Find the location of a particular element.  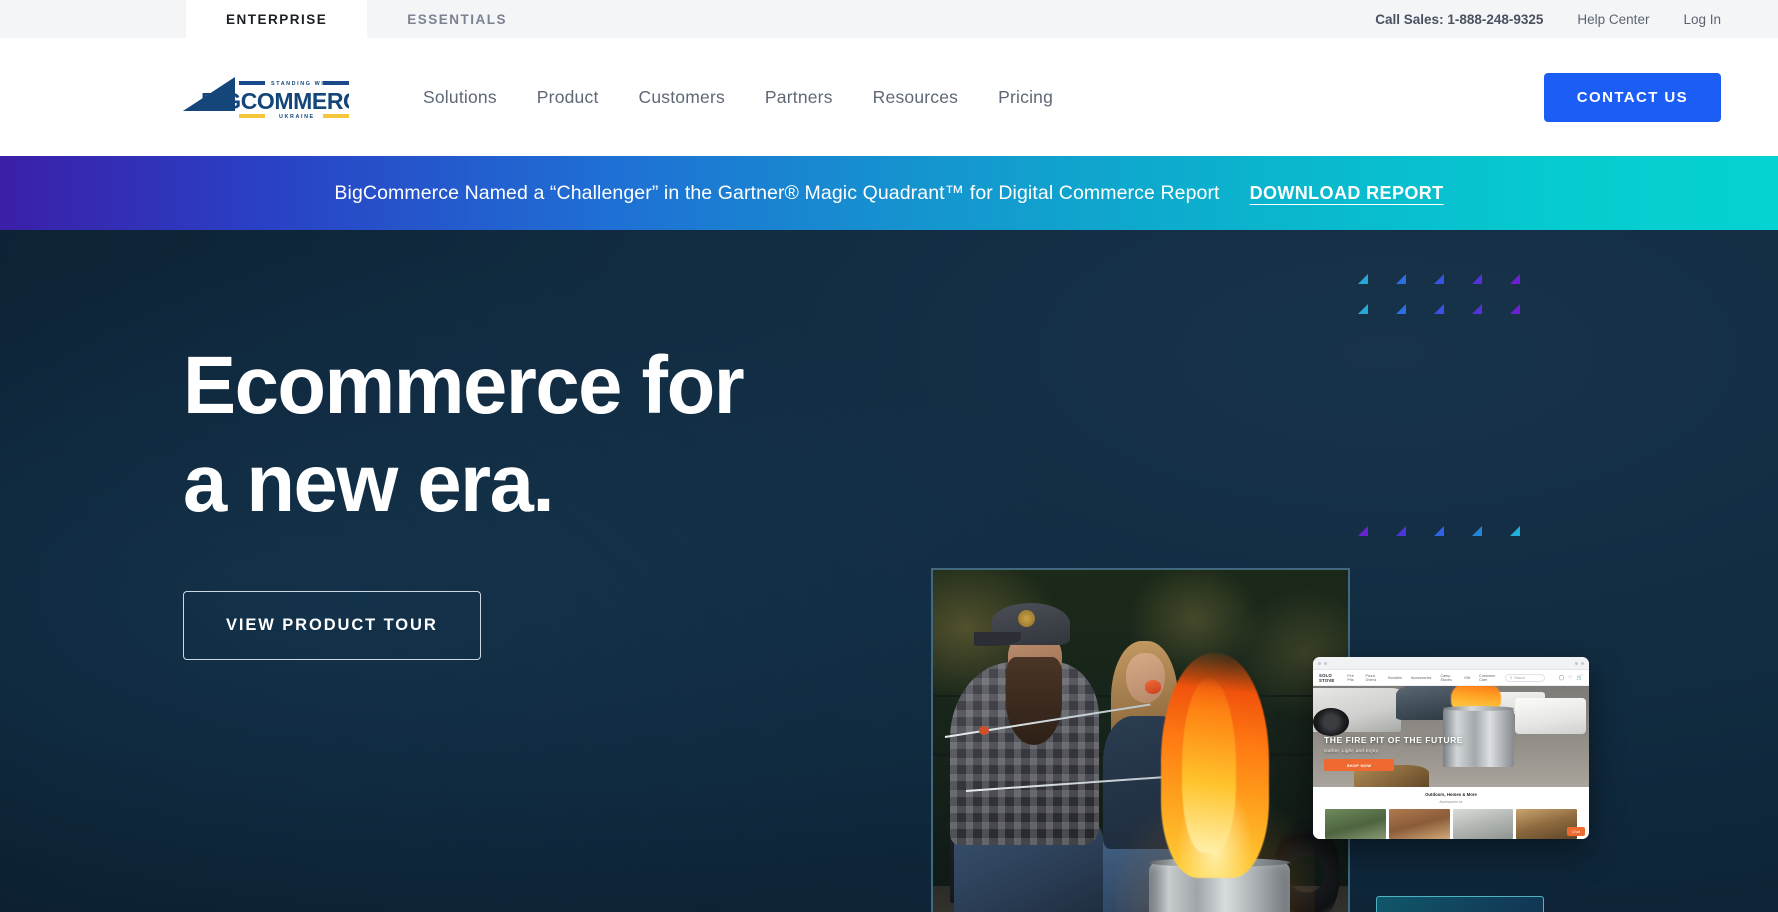

preview-search-placeholder: Search is located at coordinates (1519, 677).